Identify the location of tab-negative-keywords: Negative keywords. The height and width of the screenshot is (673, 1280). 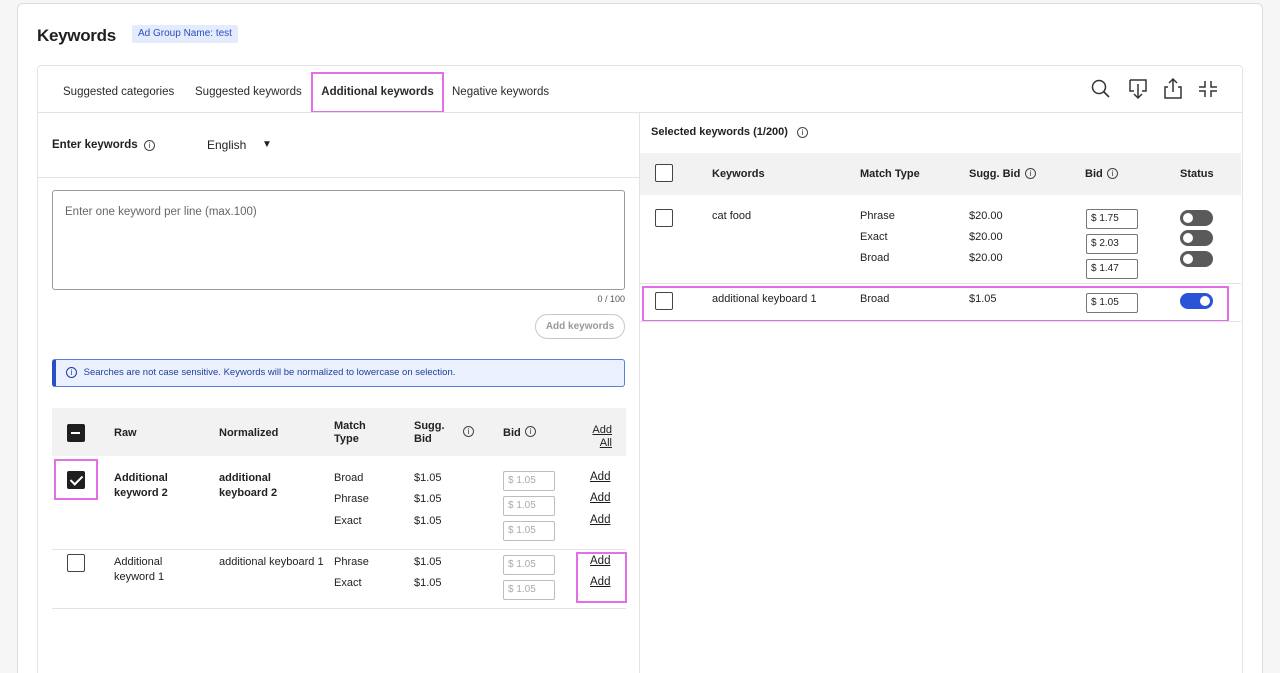
(500, 92).